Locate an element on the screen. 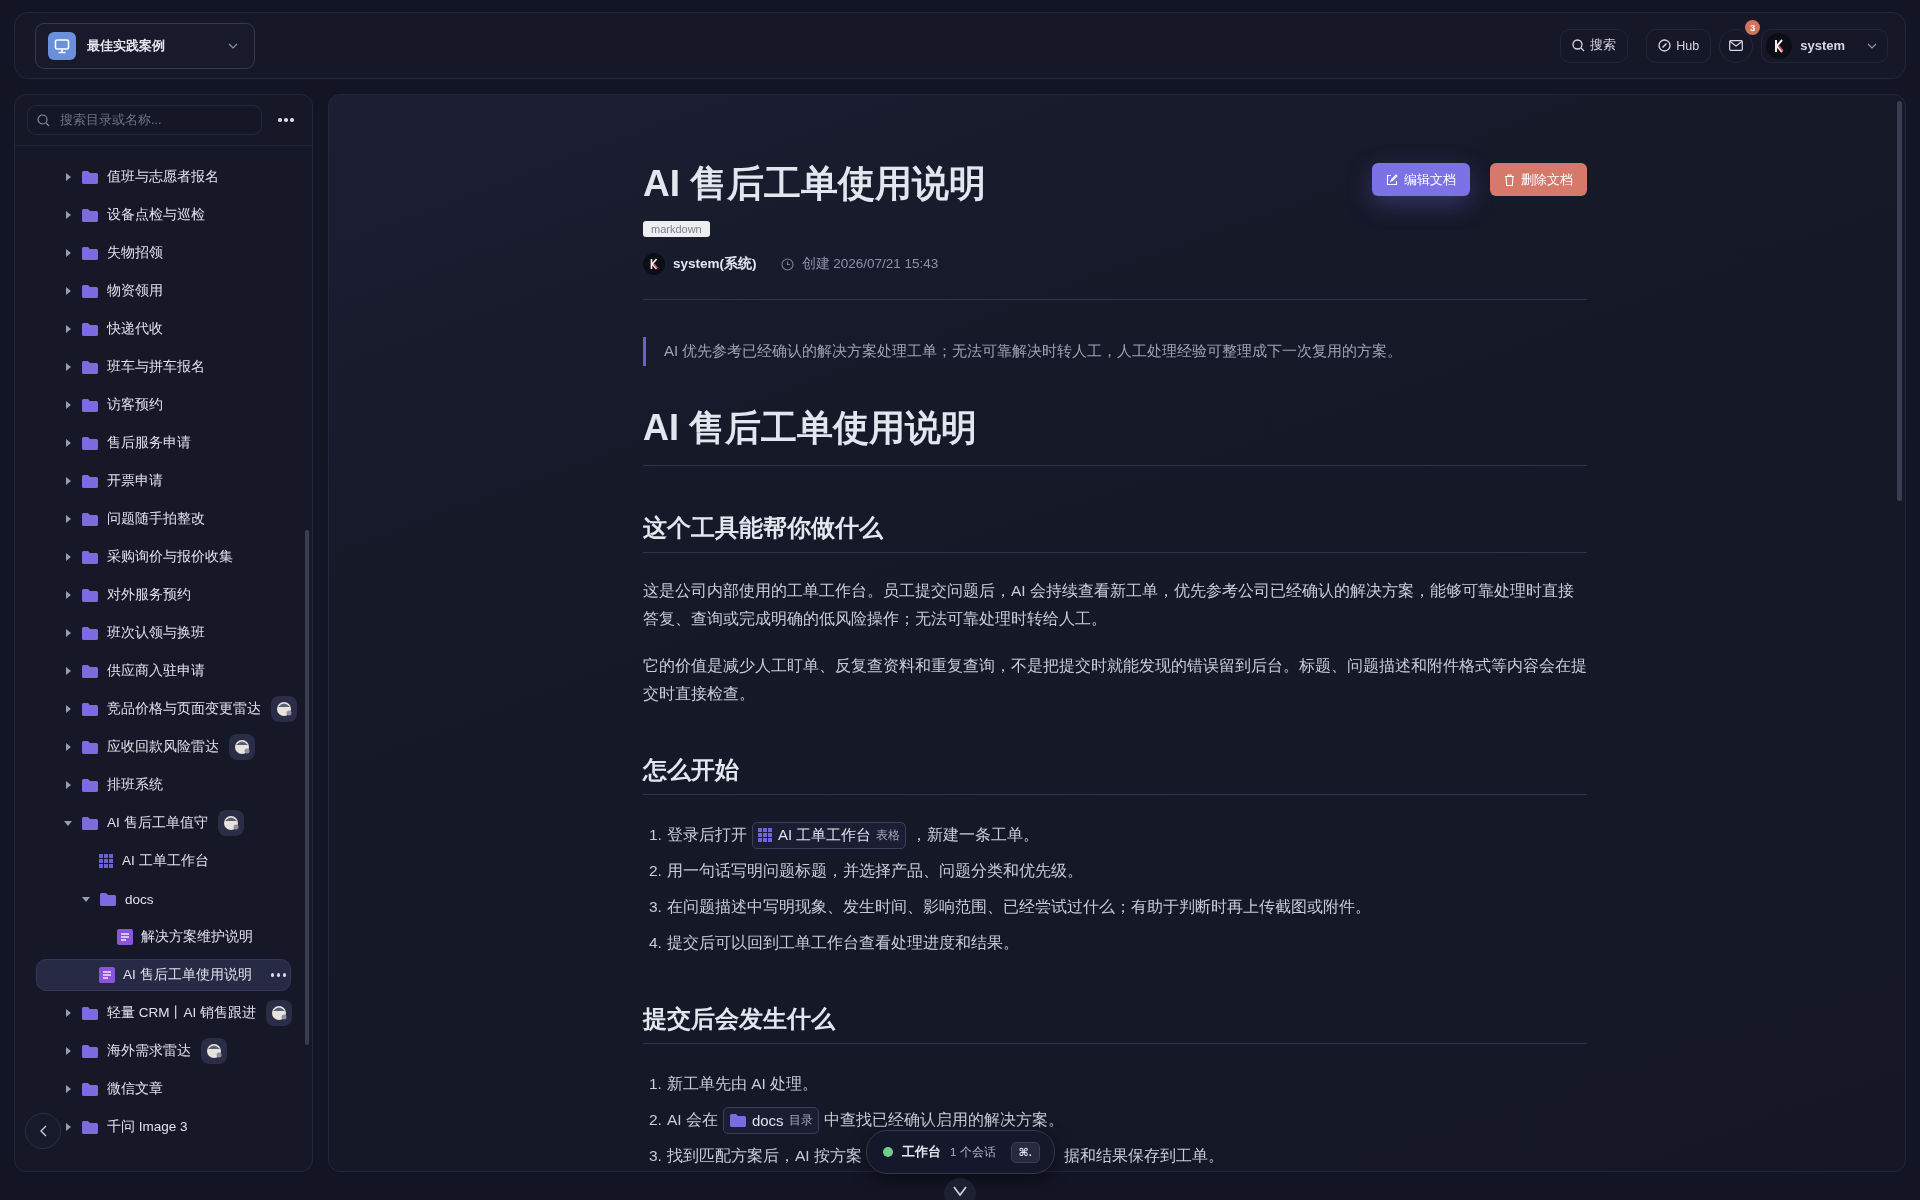 This screenshot has height=1200, width=1920. list-text: 中查找已经确认启用的解决方案。 is located at coordinates (943, 1119).